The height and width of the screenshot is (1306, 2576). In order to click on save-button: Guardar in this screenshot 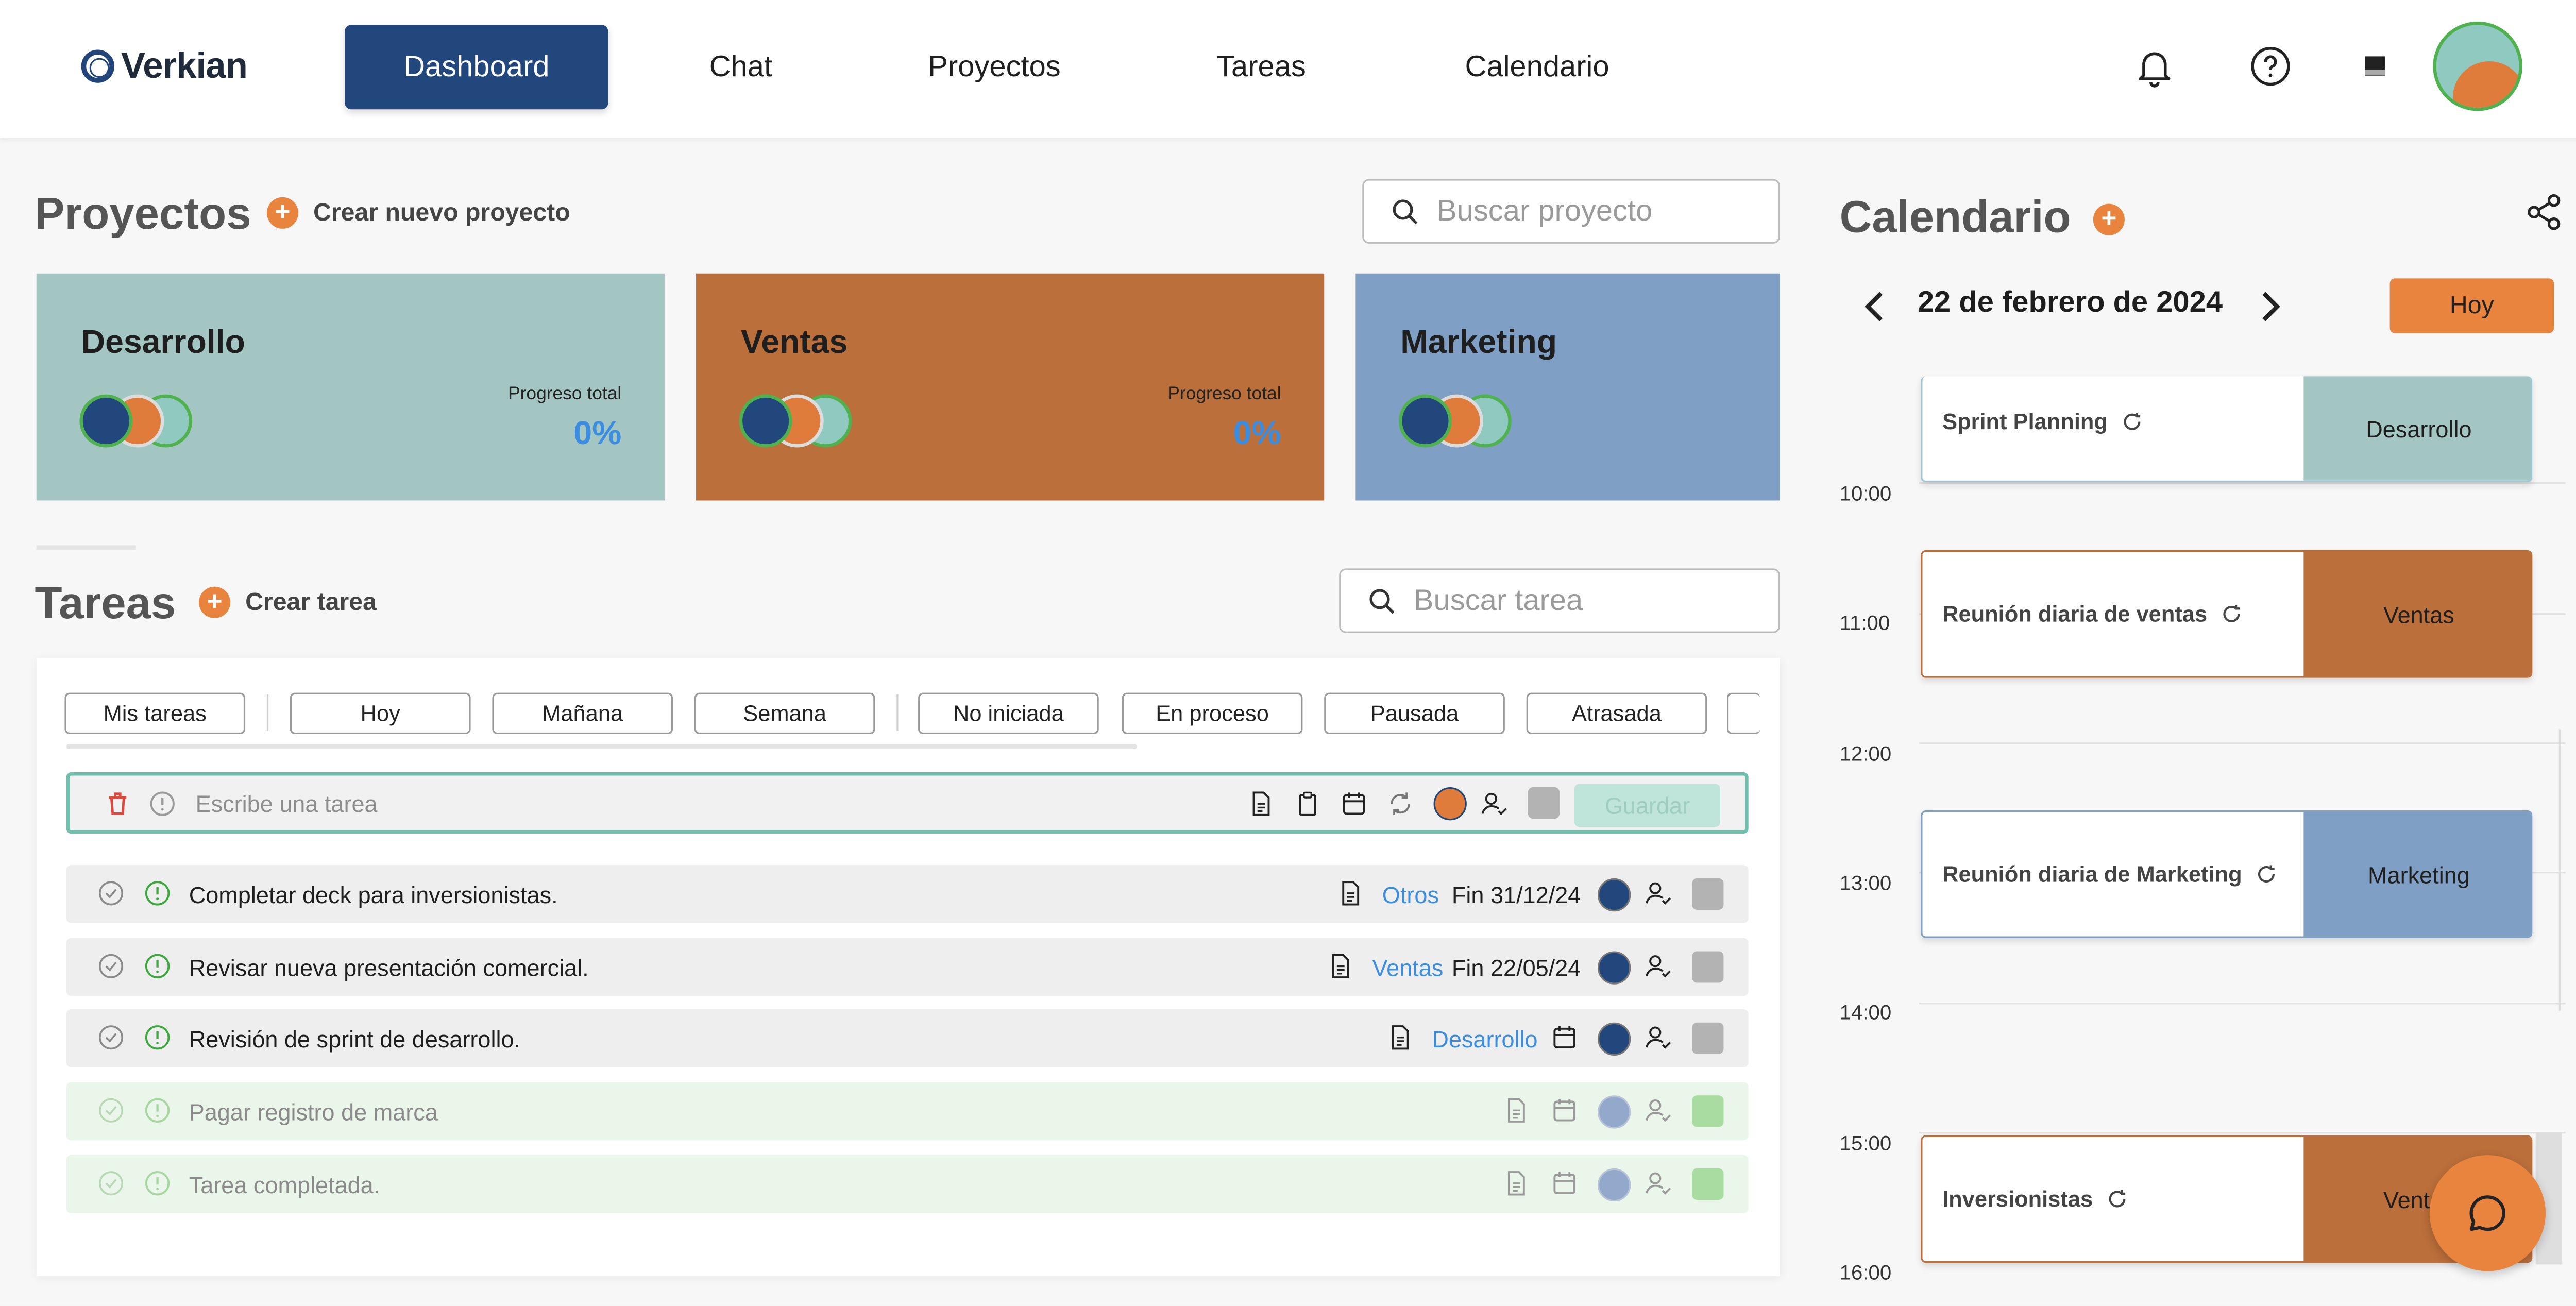, I will do `click(1647, 805)`.